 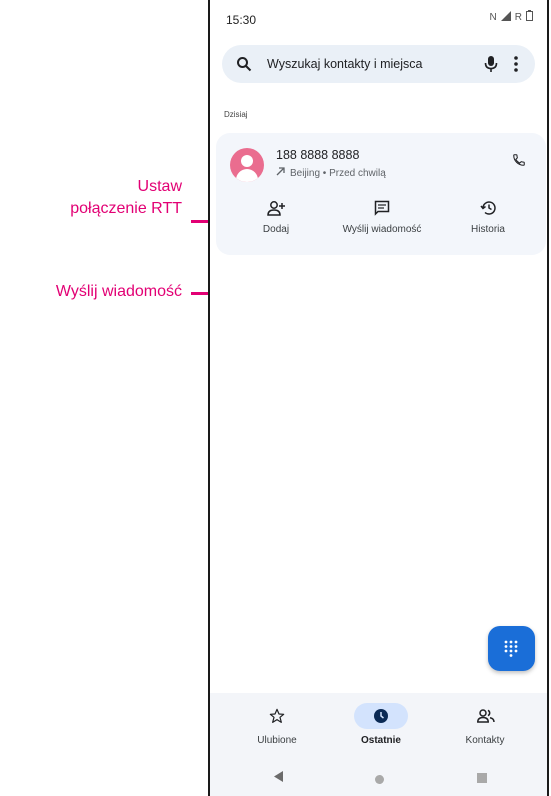 I want to click on call-number: 188 8888 8888, so click(x=318, y=155).